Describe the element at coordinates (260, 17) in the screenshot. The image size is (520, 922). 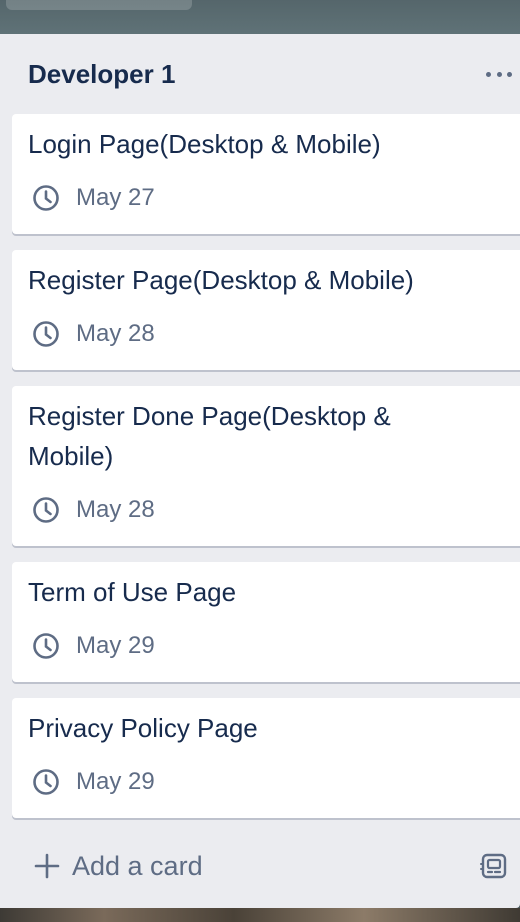
I see `board-background-top` at that location.